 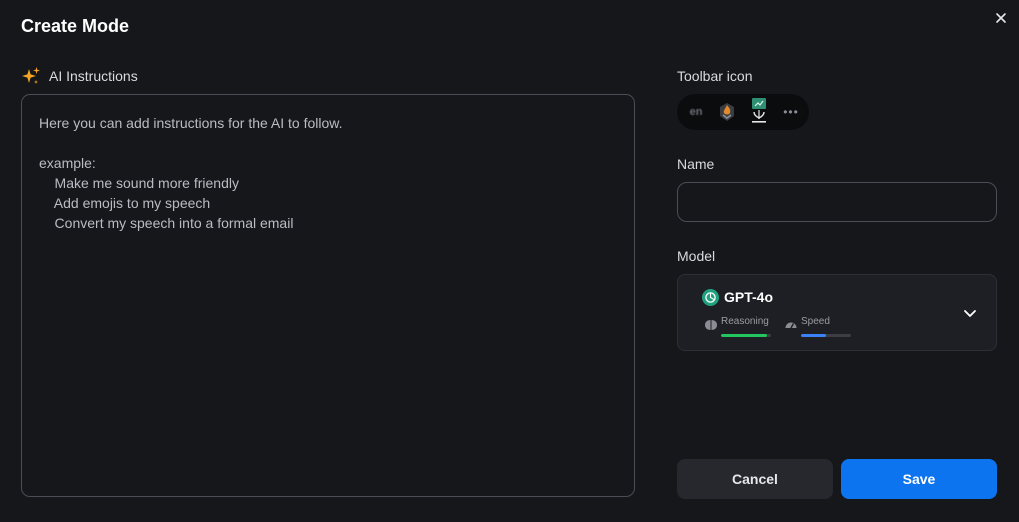 I want to click on language-en-icon: en, so click(x=696, y=112).